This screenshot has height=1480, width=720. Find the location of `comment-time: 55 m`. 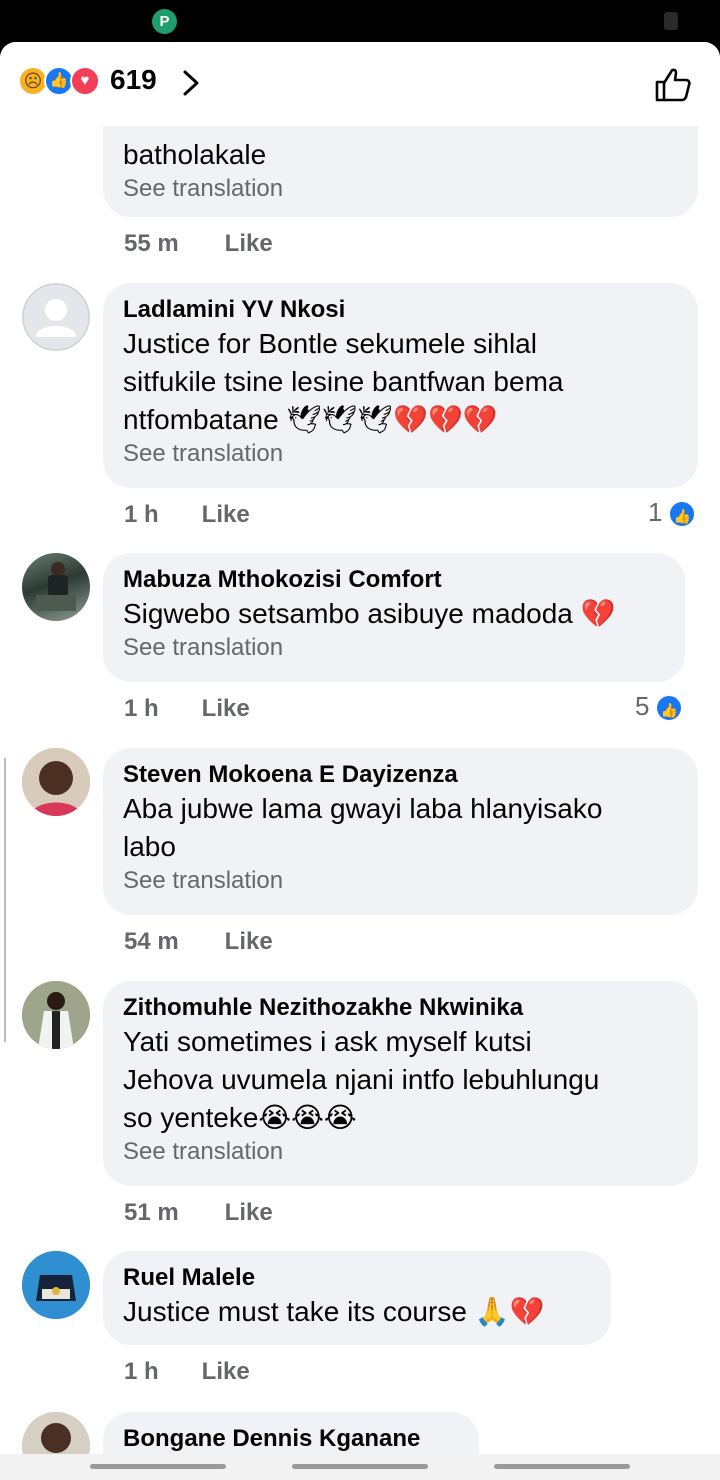

comment-time: 55 m is located at coordinates (151, 243).